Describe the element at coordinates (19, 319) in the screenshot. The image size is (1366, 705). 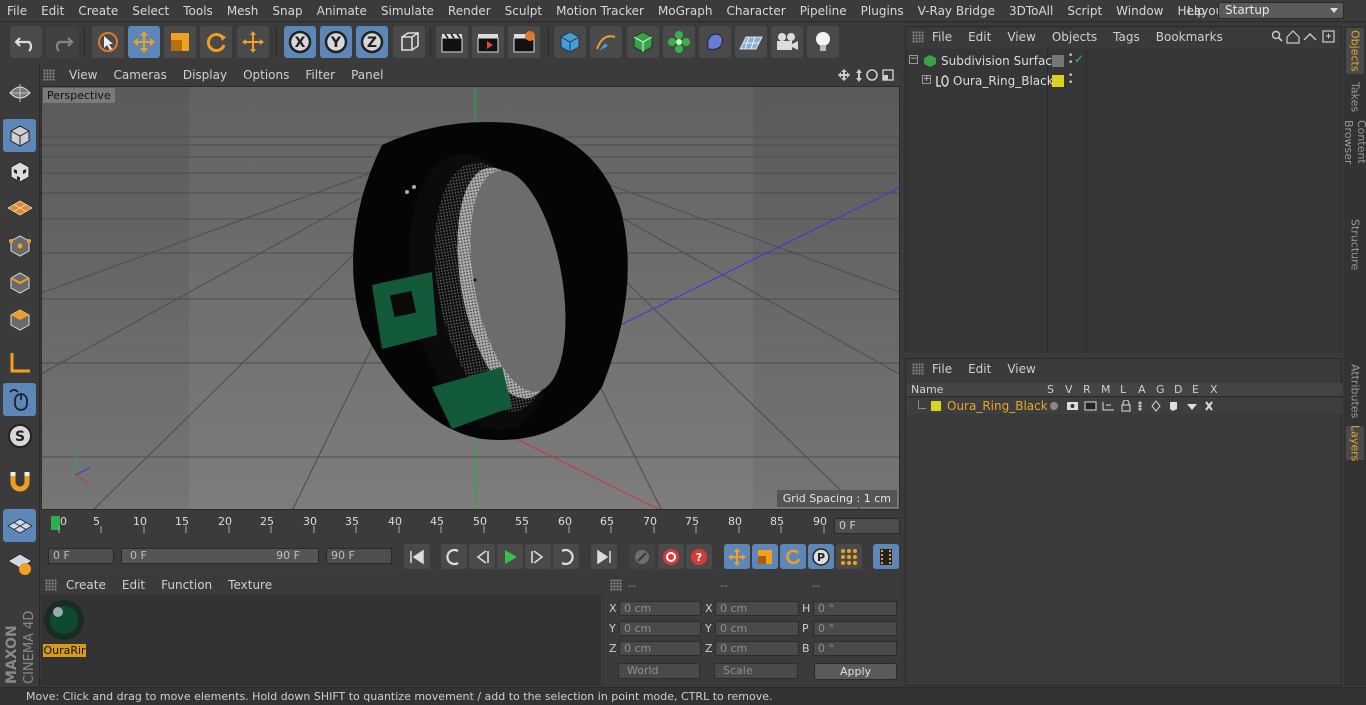
I see `polygons-mode-button` at that location.